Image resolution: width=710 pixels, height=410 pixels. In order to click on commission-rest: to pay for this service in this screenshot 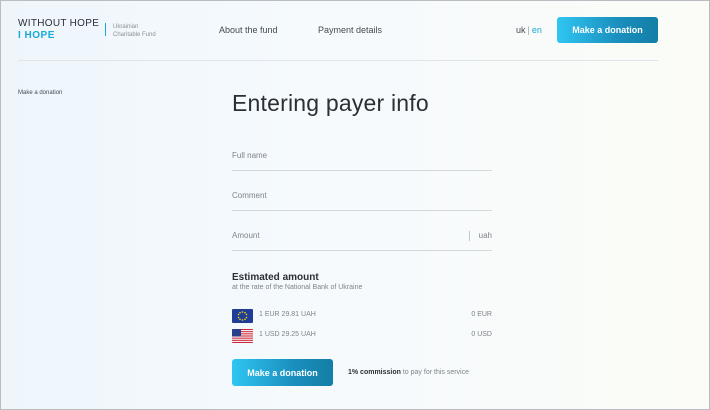, I will do `click(435, 372)`.